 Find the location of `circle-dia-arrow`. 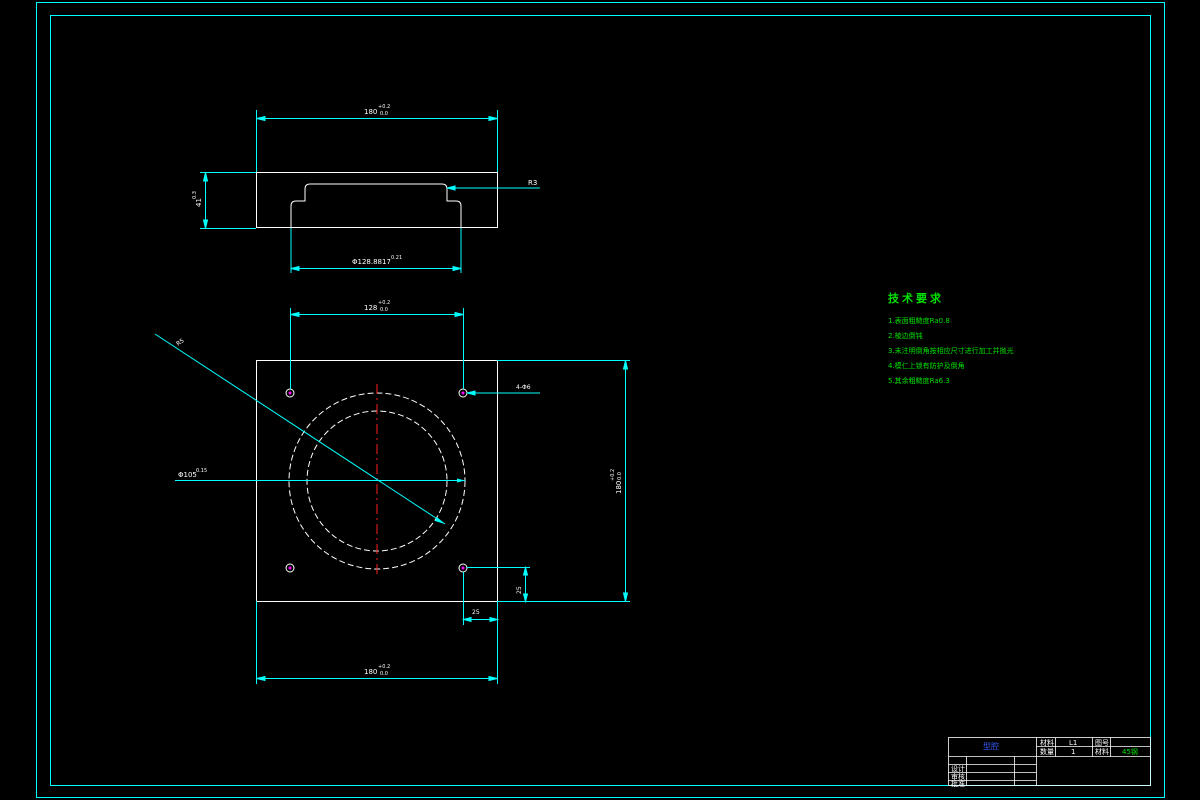

circle-dia-arrow is located at coordinates (461, 480).